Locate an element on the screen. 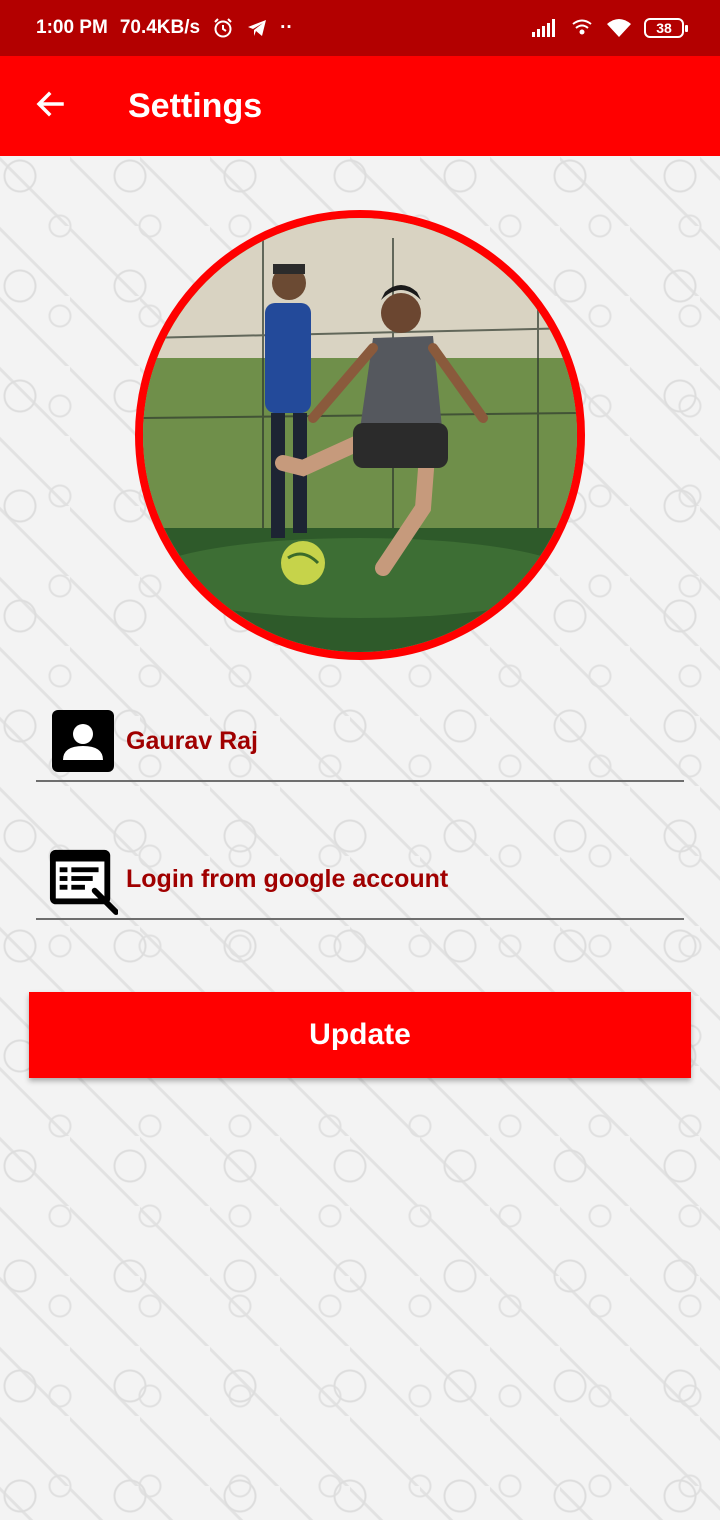 The height and width of the screenshot is (1520, 720). wifi-icon is located at coordinates (619, 28).